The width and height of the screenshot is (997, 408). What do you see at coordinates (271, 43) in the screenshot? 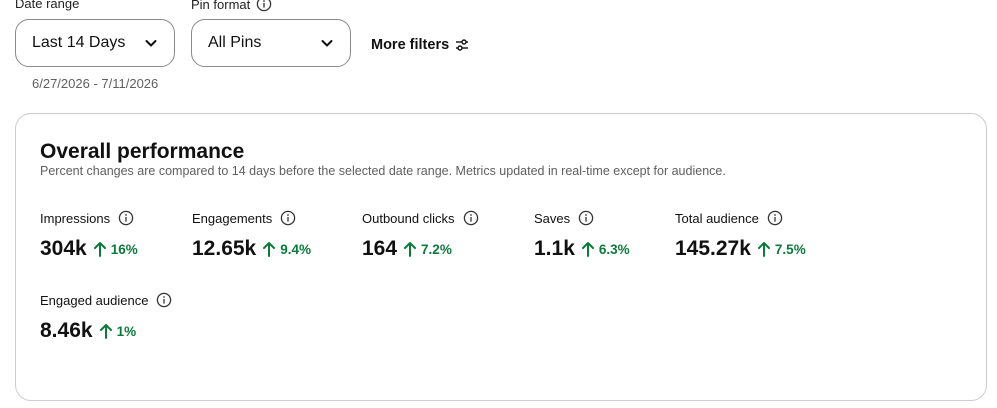
I see `pin-format-select: All Pins` at bounding box center [271, 43].